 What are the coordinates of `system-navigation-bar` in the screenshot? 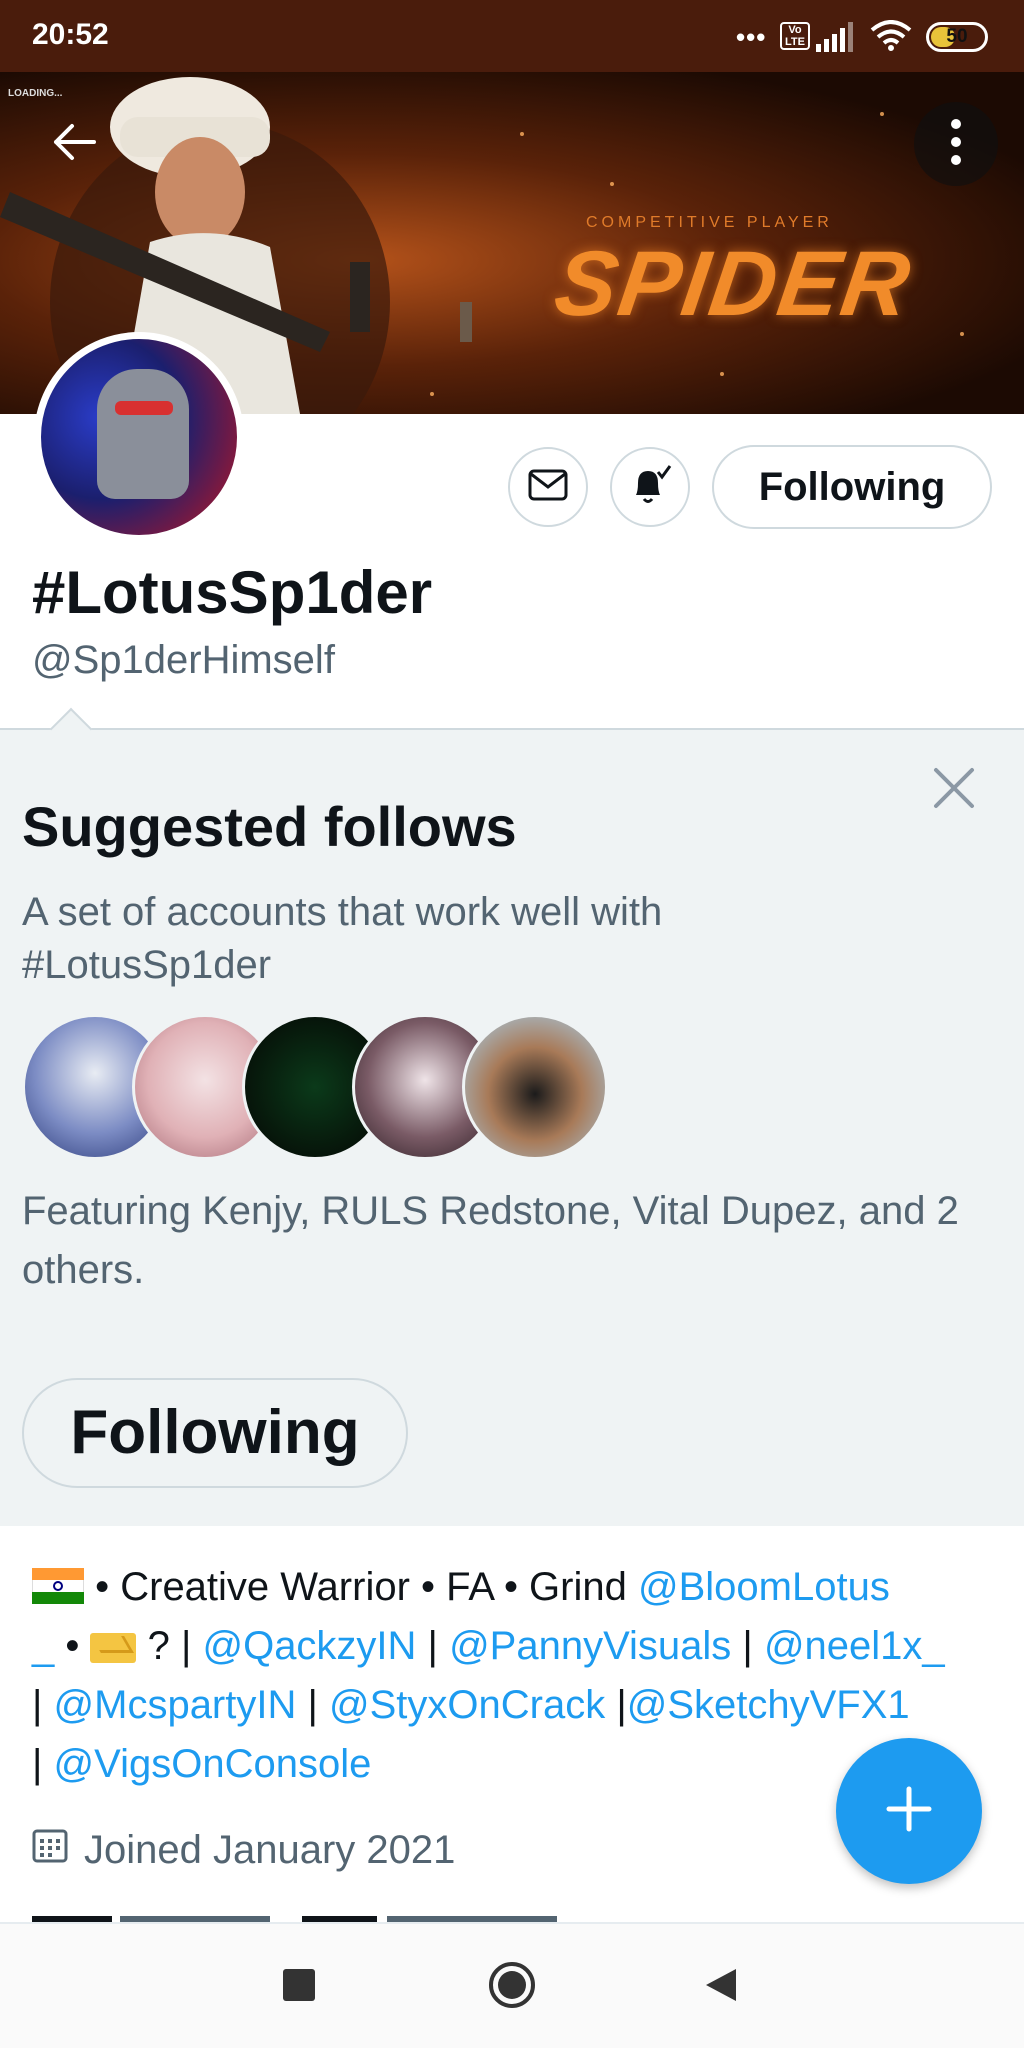 It's located at (512, 1985).